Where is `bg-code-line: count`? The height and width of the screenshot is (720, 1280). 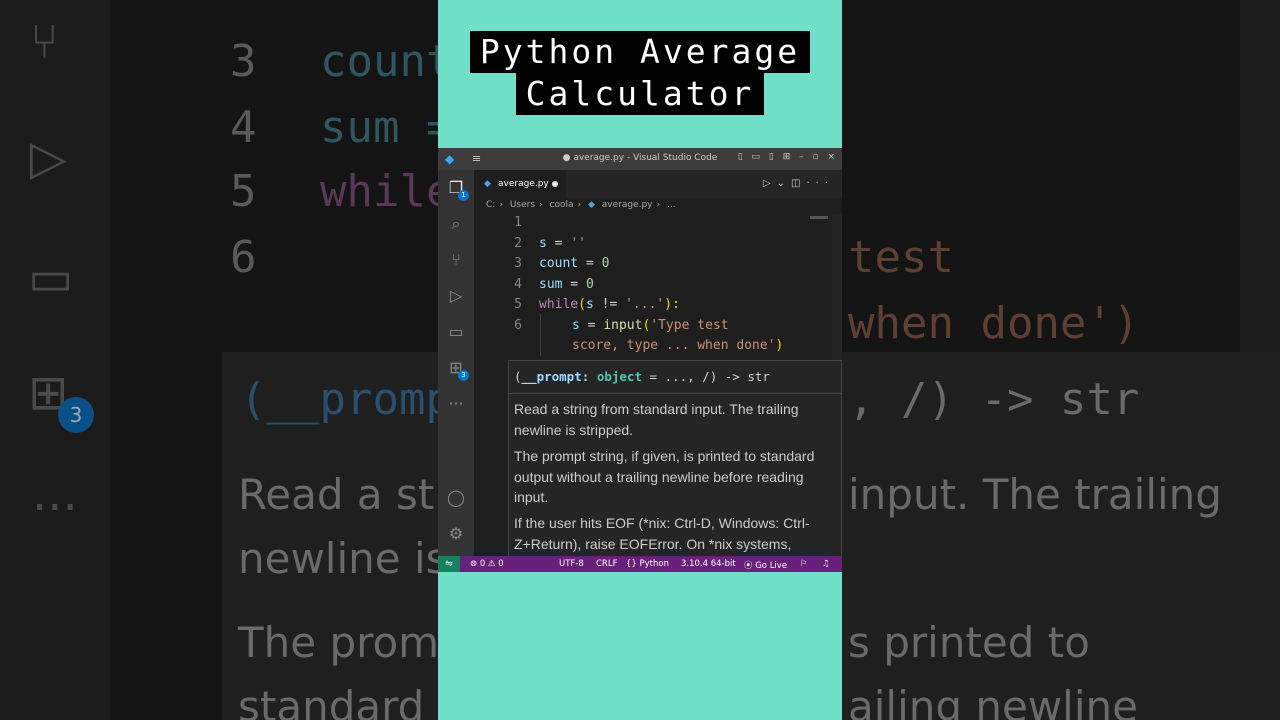 bg-code-line: count is located at coordinates (386, 61).